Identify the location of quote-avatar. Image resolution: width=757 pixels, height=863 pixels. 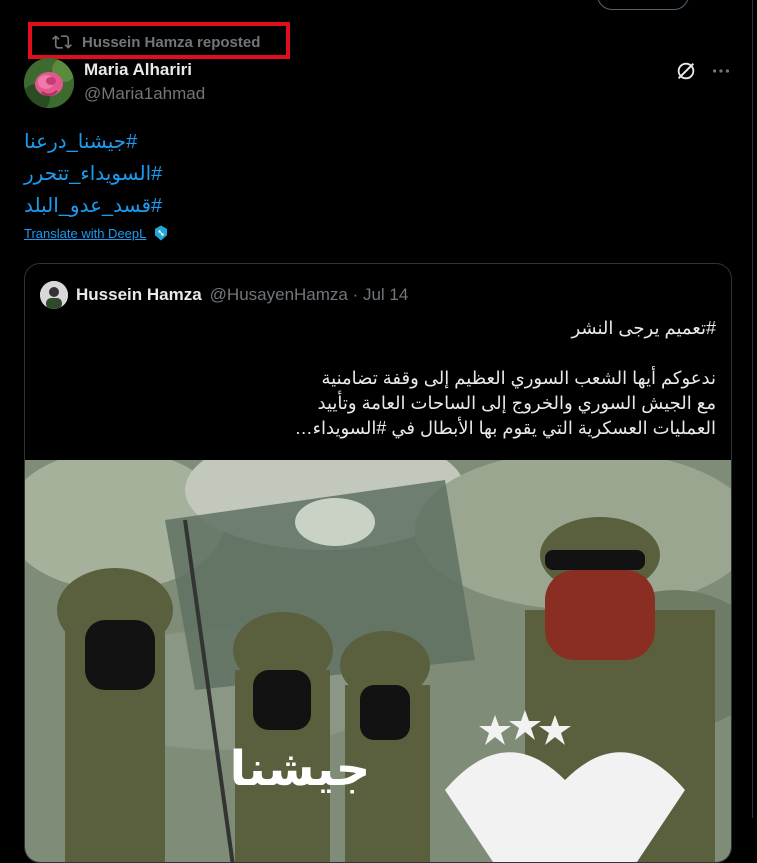
(54, 295).